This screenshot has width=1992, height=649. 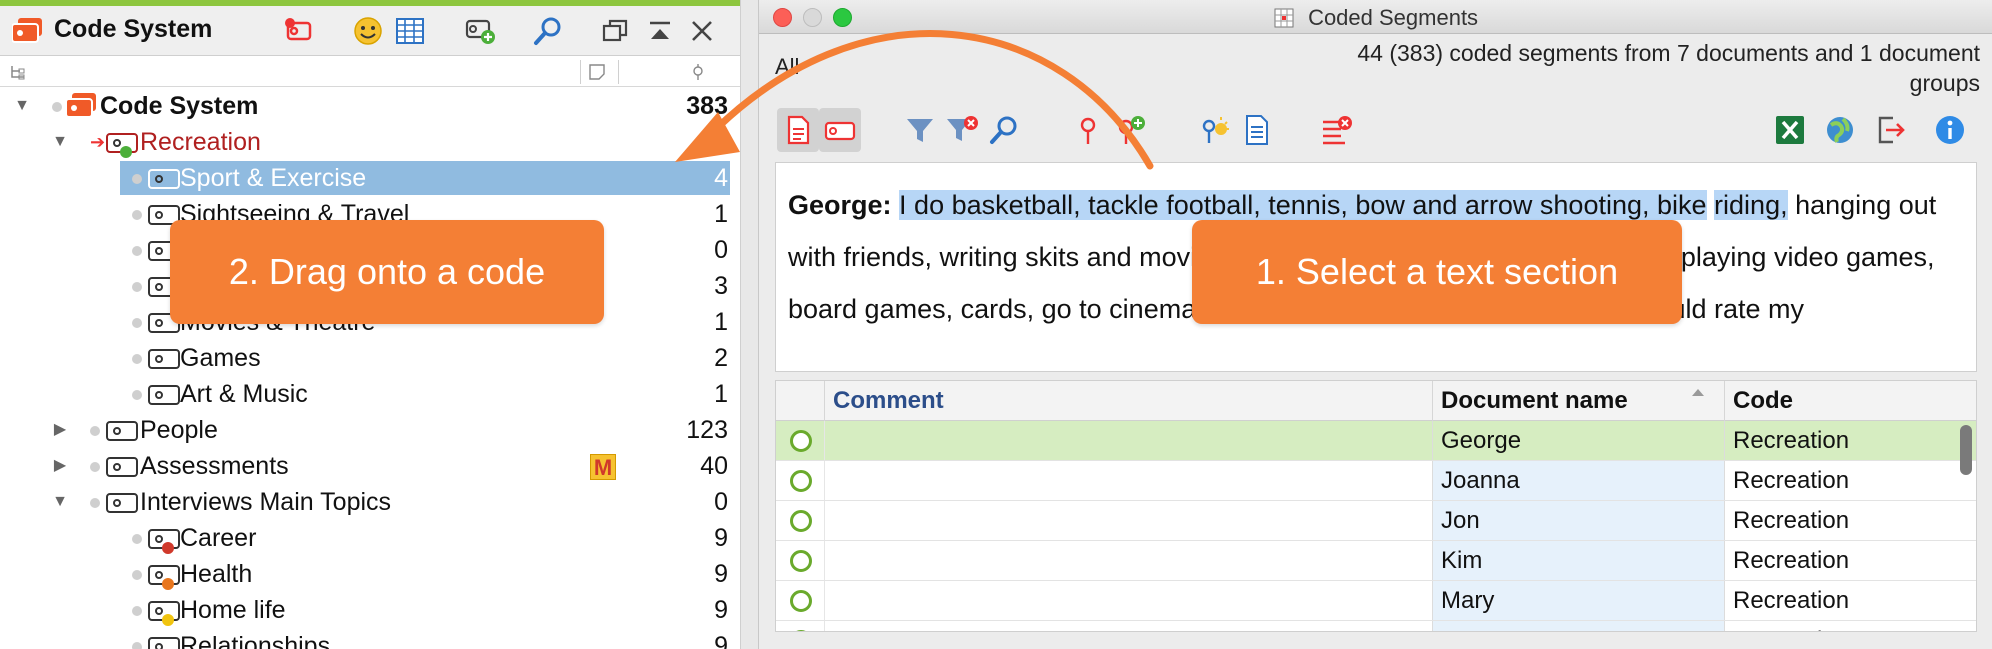 What do you see at coordinates (1214, 130) in the screenshot?
I see `smart-coding-icon` at bounding box center [1214, 130].